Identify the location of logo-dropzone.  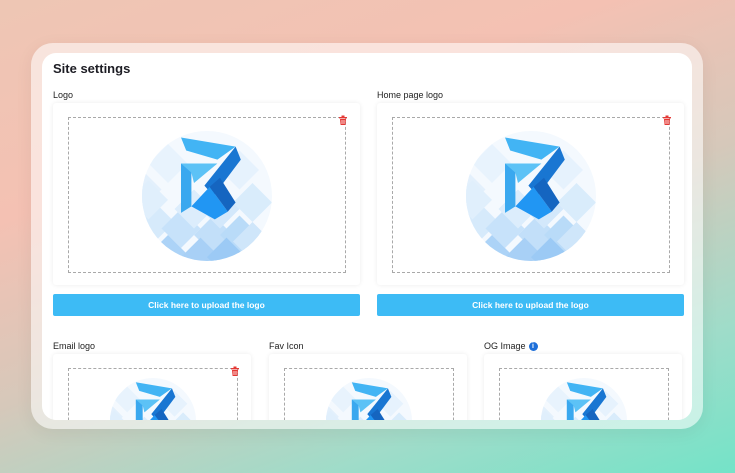
(207, 195).